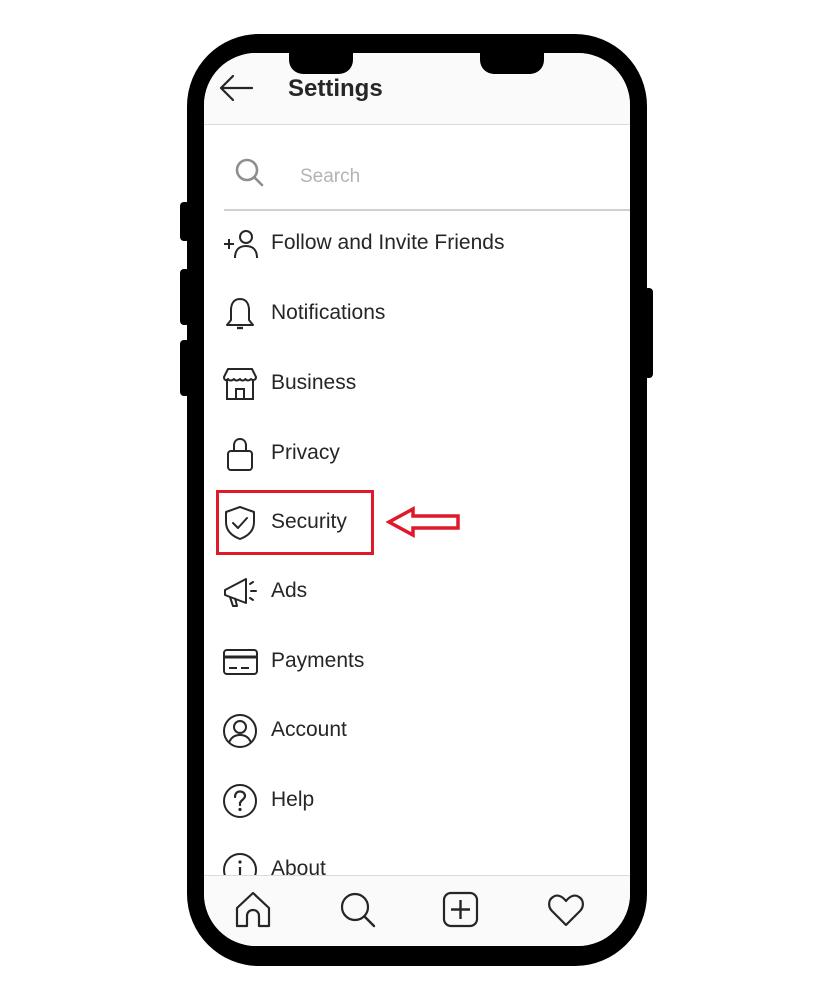  What do you see at coordinates (314, 382) in the screenshot?
I see `menu-item-label: Business` at bounding box center [314, 382].